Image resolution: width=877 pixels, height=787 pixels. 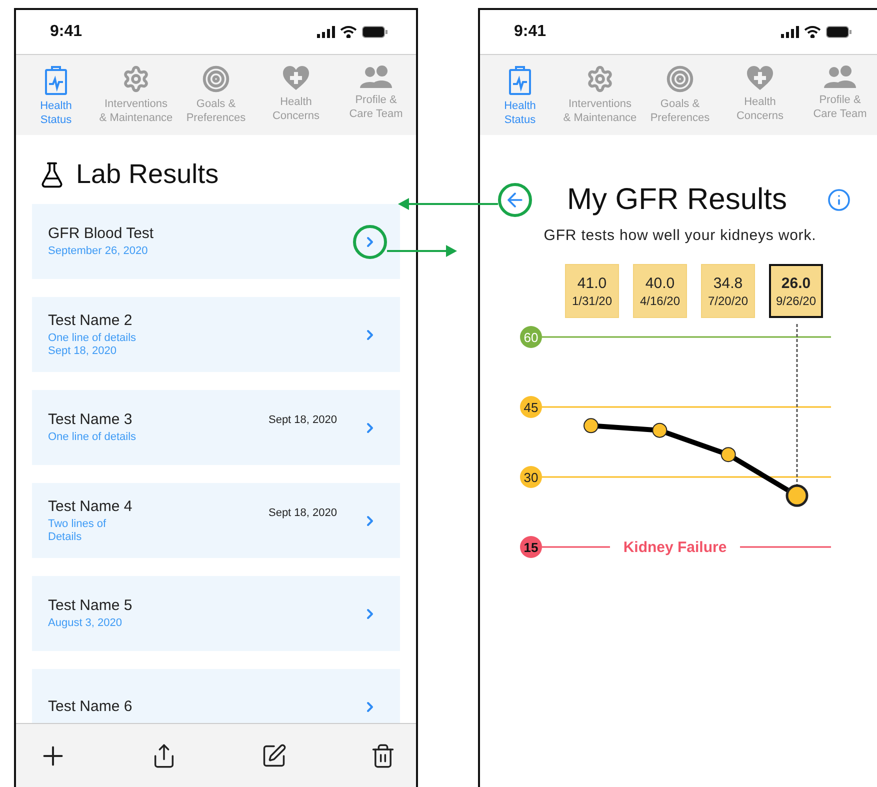 I want to click on info-icon, so click(x=839, y=200).